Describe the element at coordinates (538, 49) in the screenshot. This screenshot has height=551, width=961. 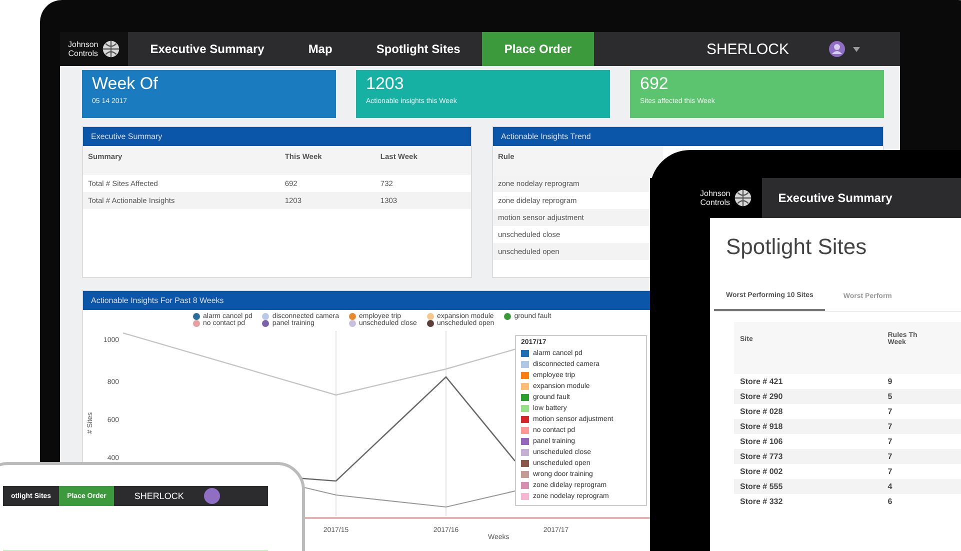
I see `nav-tab: Place Order` at that location.